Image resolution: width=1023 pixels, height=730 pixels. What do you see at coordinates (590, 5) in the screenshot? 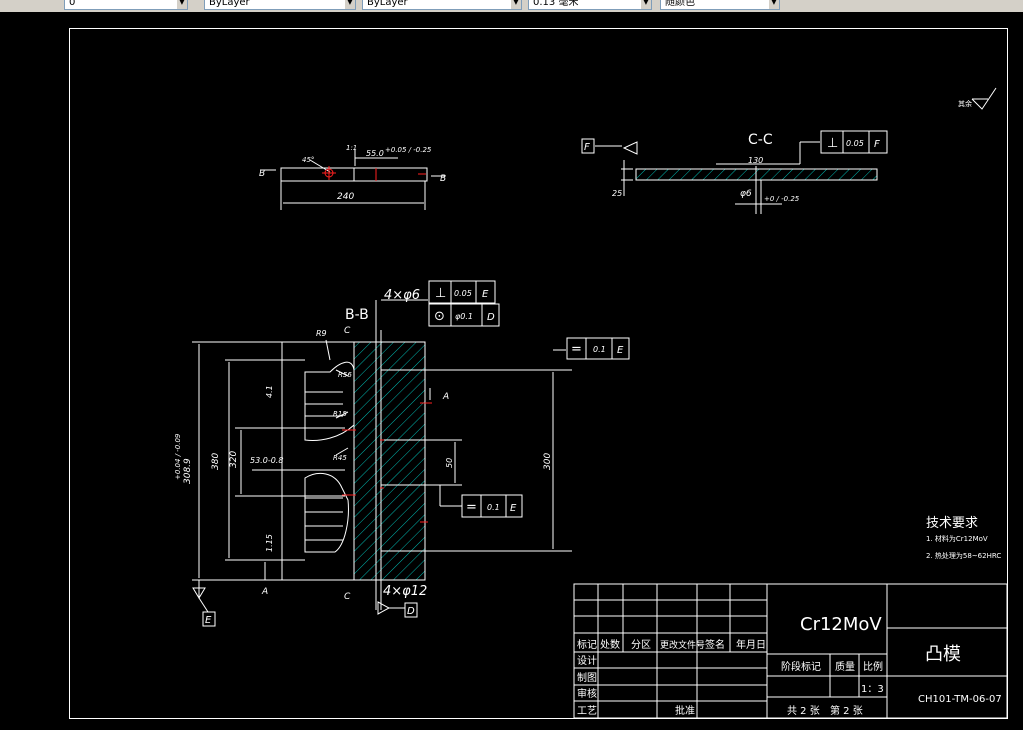
I see `lineweight-combo: 0.13 毫米 ▼` at bounding box center [590, 5].